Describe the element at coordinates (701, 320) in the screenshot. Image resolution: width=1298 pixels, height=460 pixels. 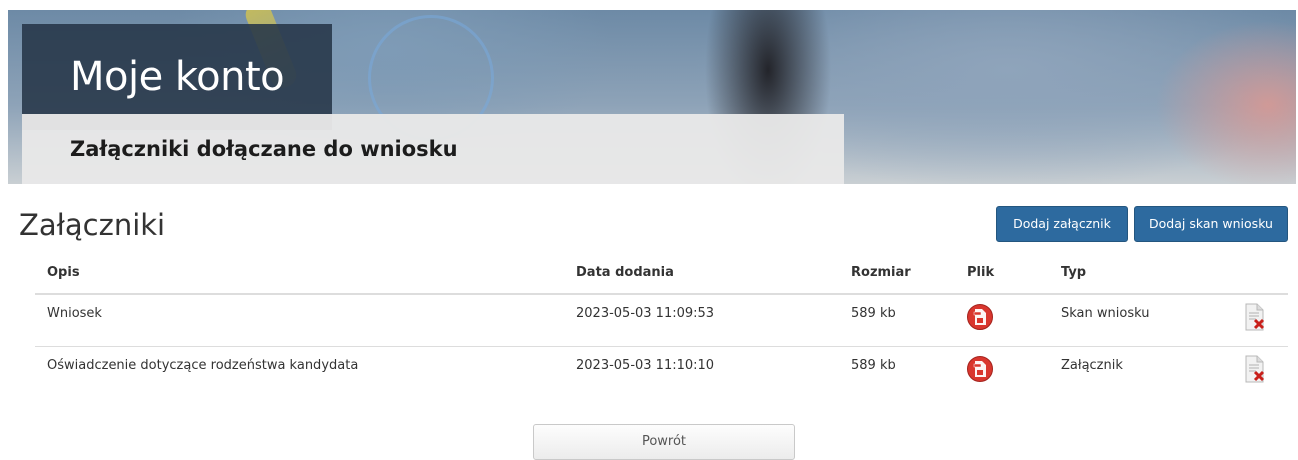
I see `cell-data: 2023-05-03 11:09:53` at that location.